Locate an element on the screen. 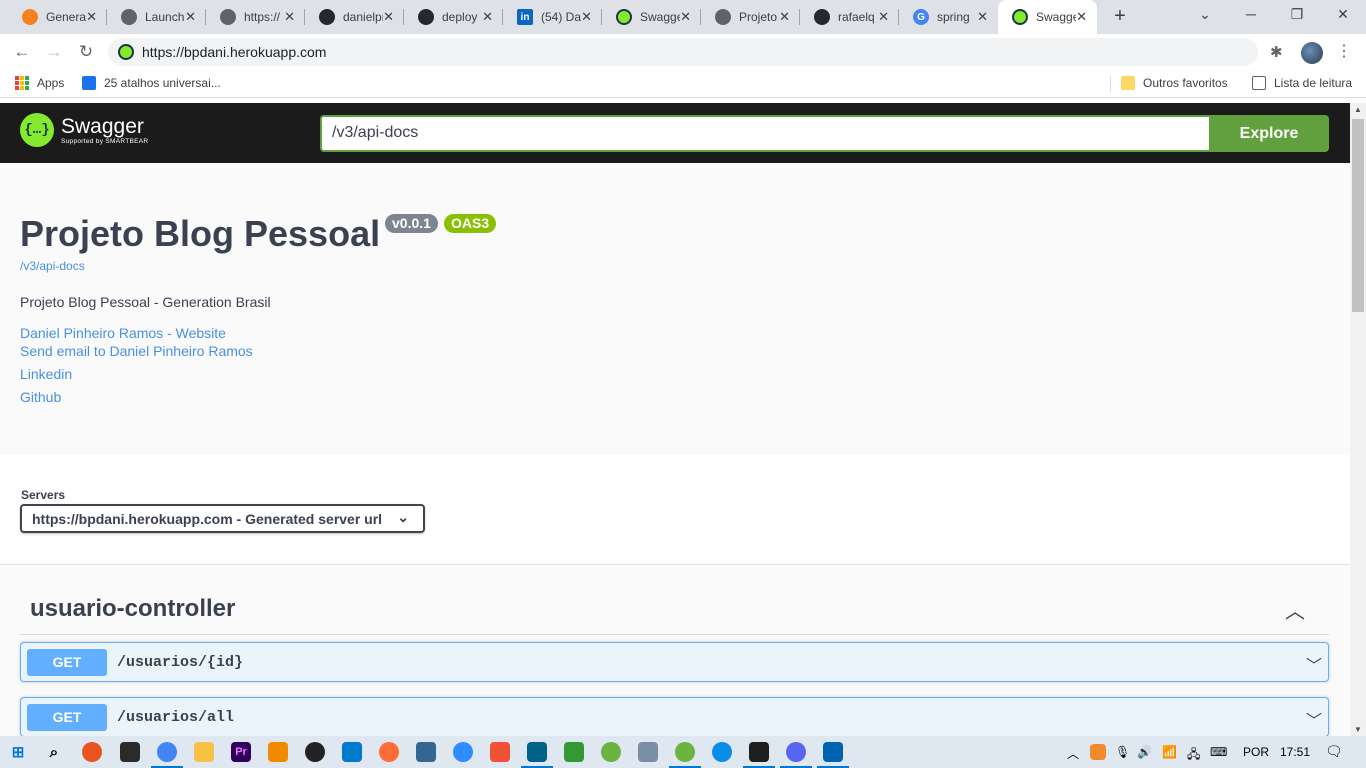  page-title: Projeto Blog Pessoal is located at coordinates (200, 233).